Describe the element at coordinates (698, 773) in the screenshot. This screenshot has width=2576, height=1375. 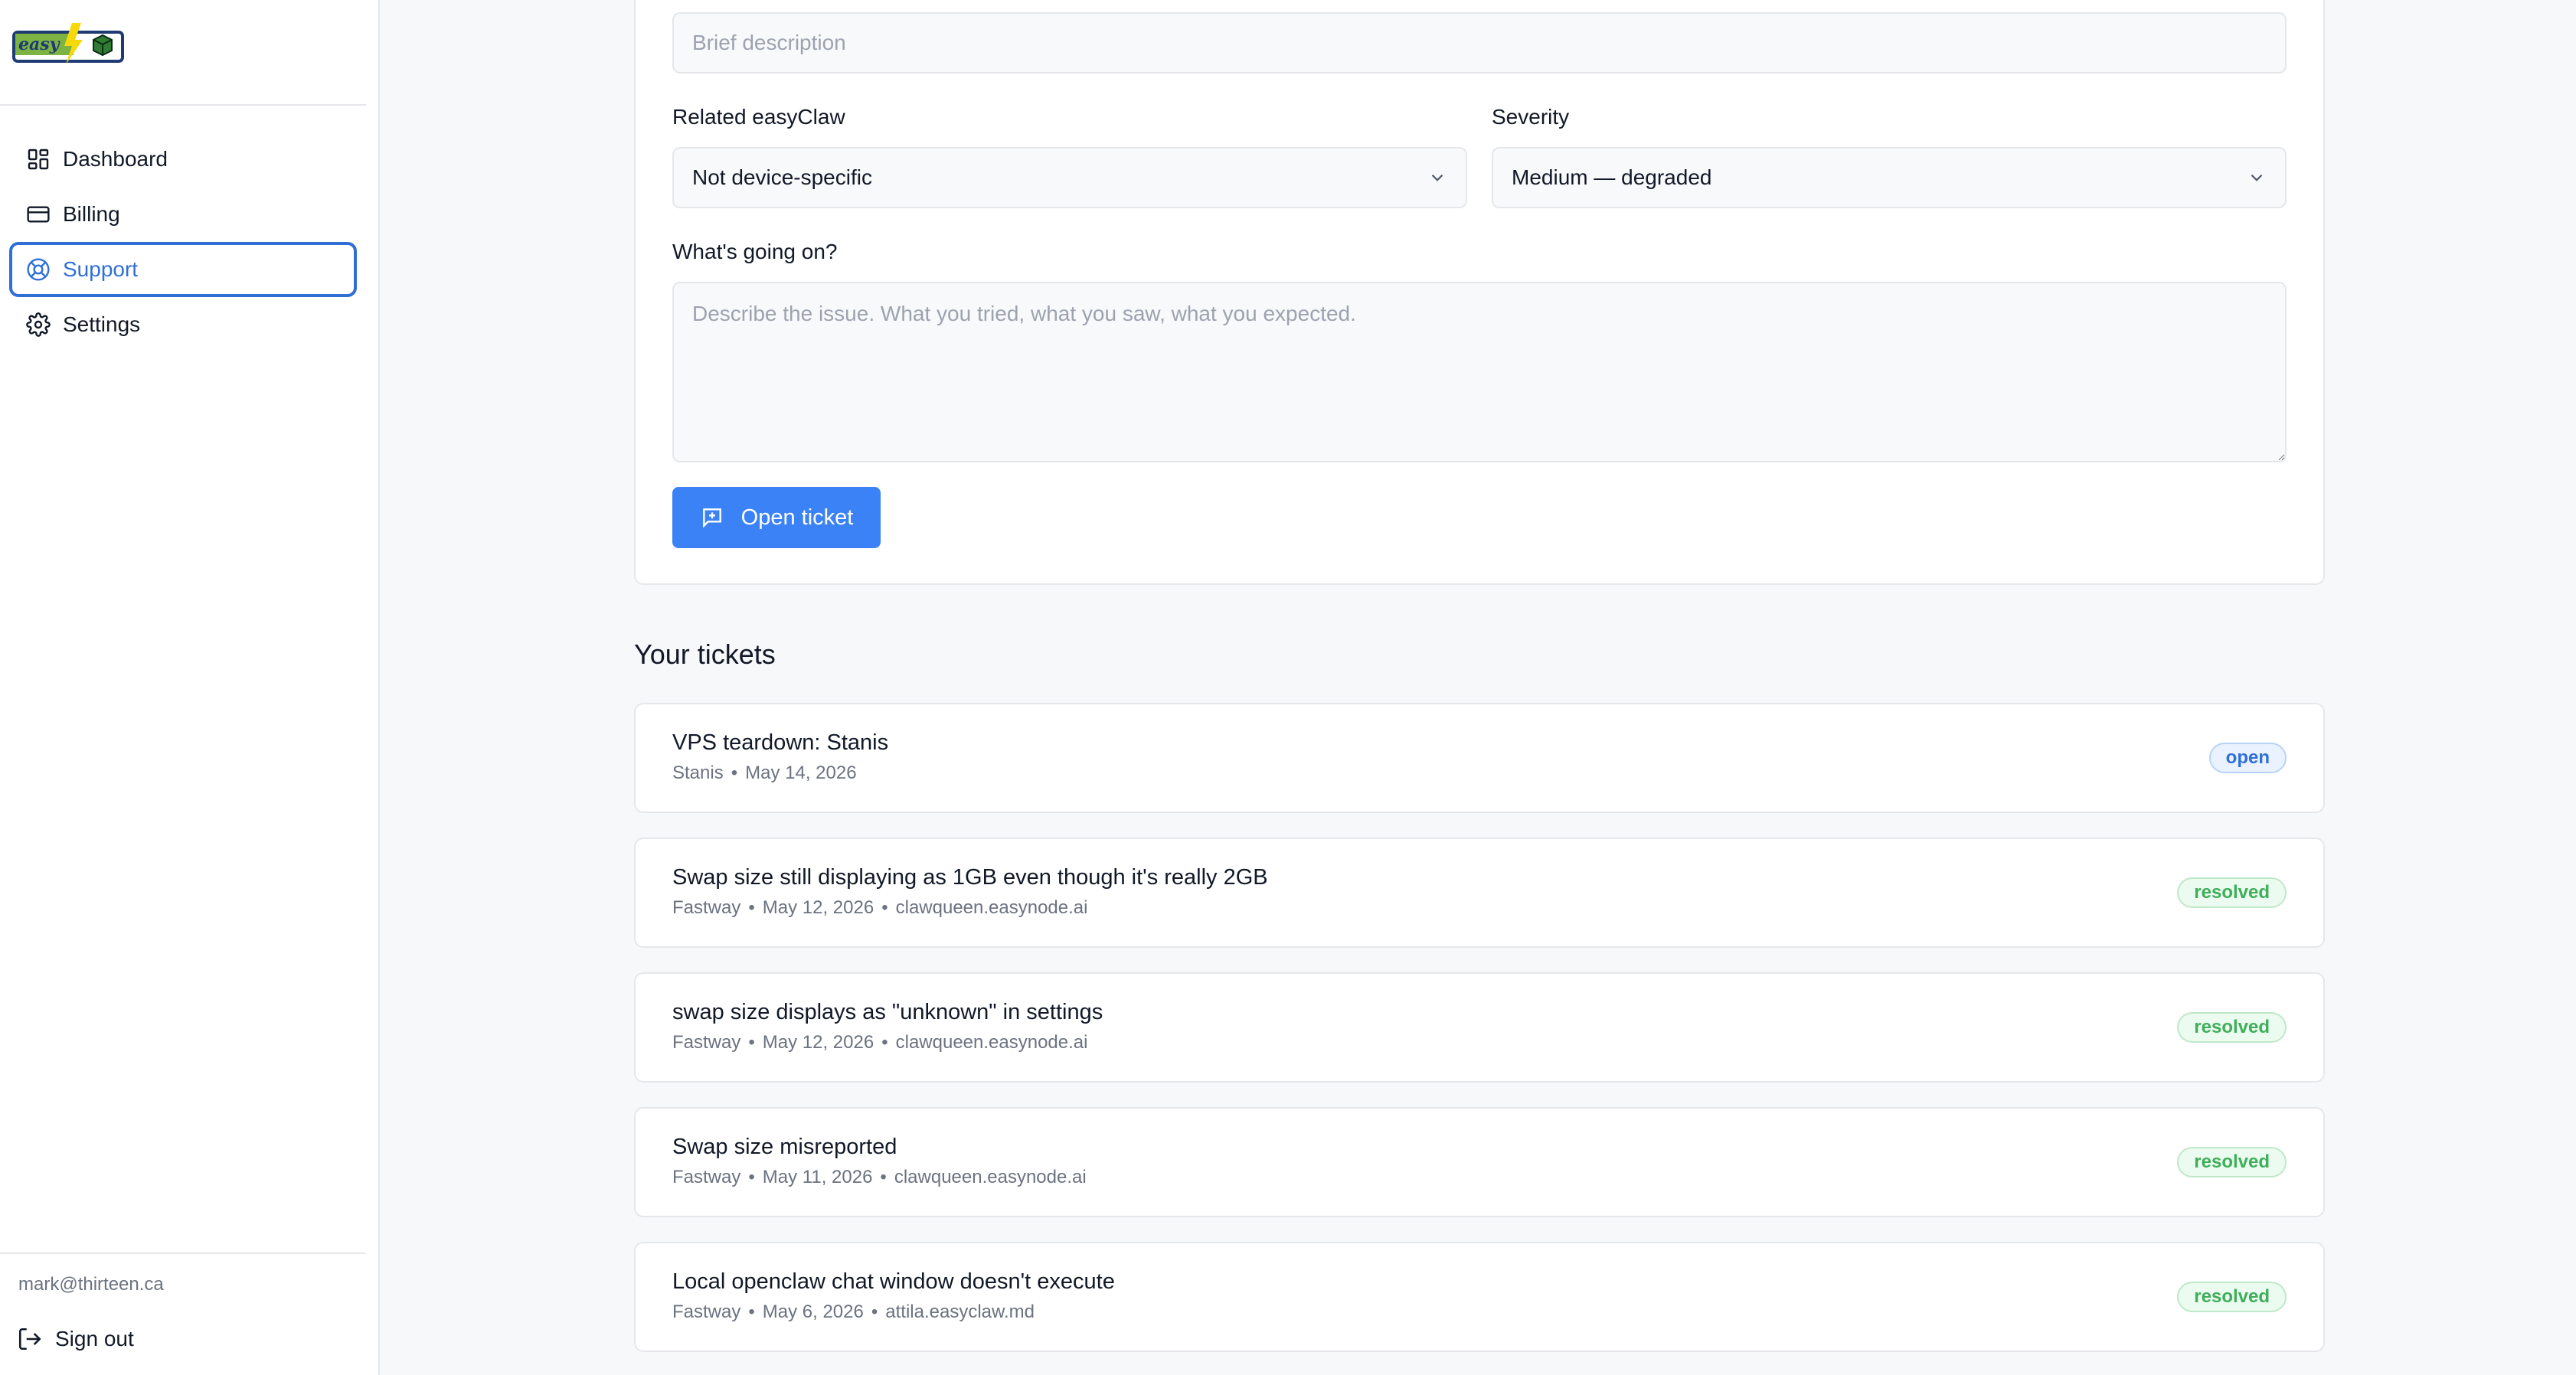
I see `ticket-device: Stanis` at that location.